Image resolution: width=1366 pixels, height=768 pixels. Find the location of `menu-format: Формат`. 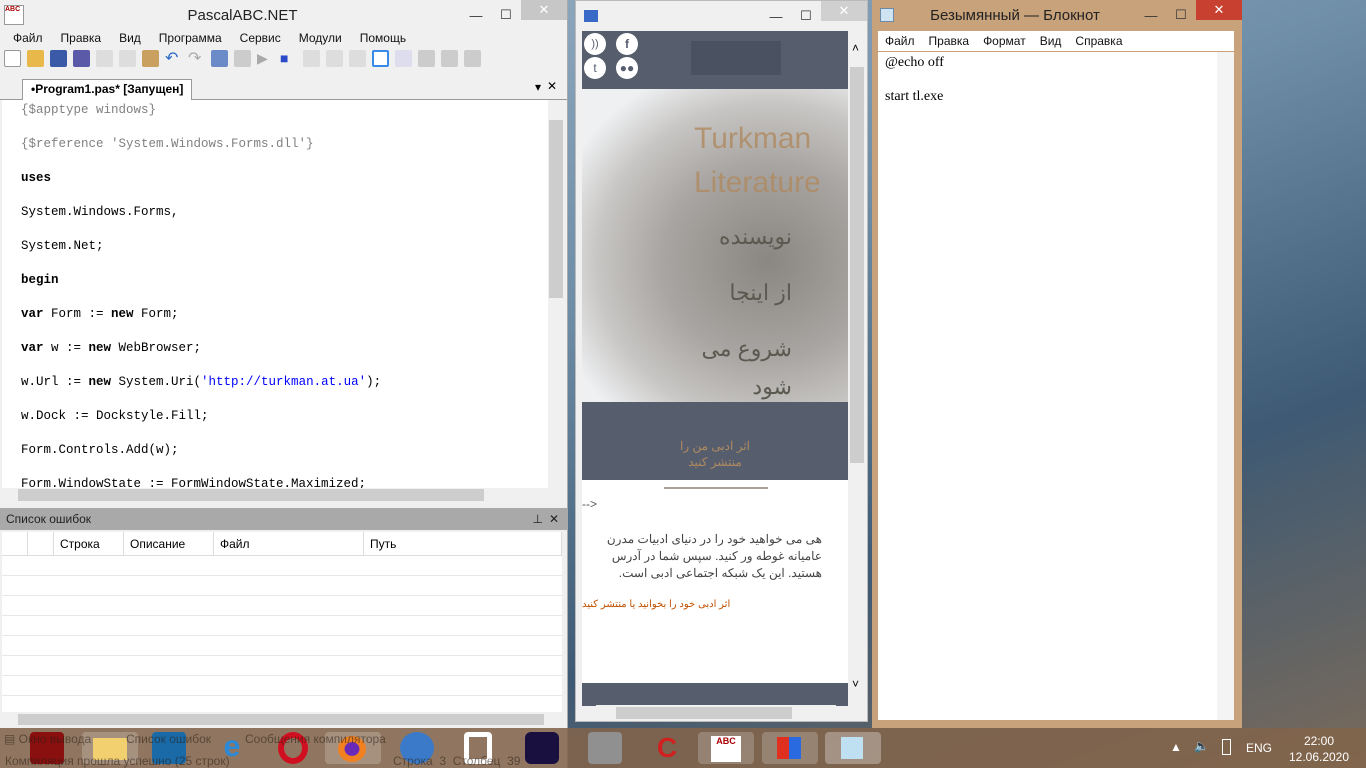

menu-format: Формат is located at coordinates (1004, 42).